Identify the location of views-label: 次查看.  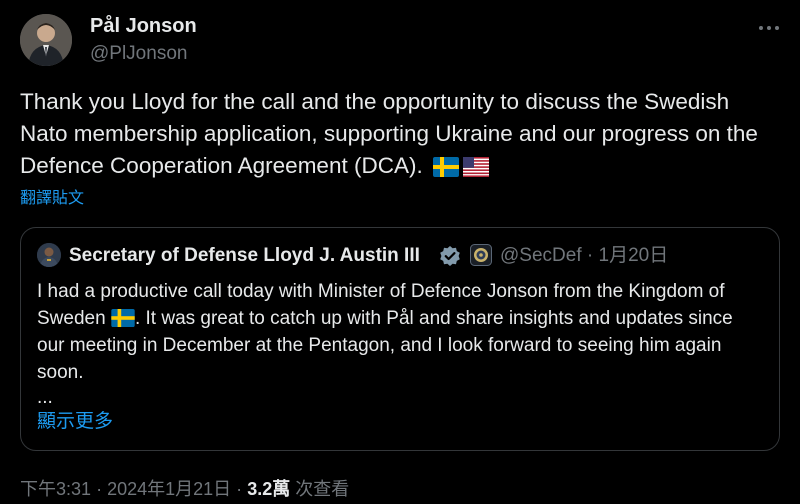
(322, 489).